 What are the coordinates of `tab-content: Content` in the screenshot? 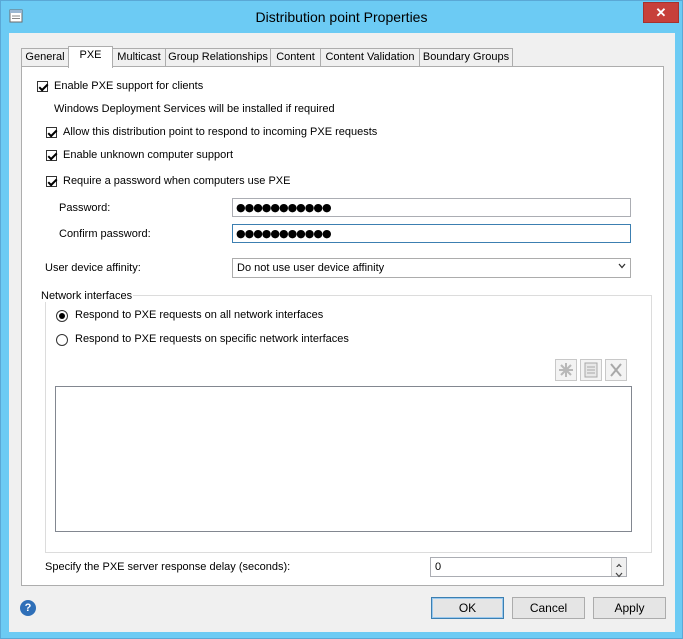 It's located at (295, 57).